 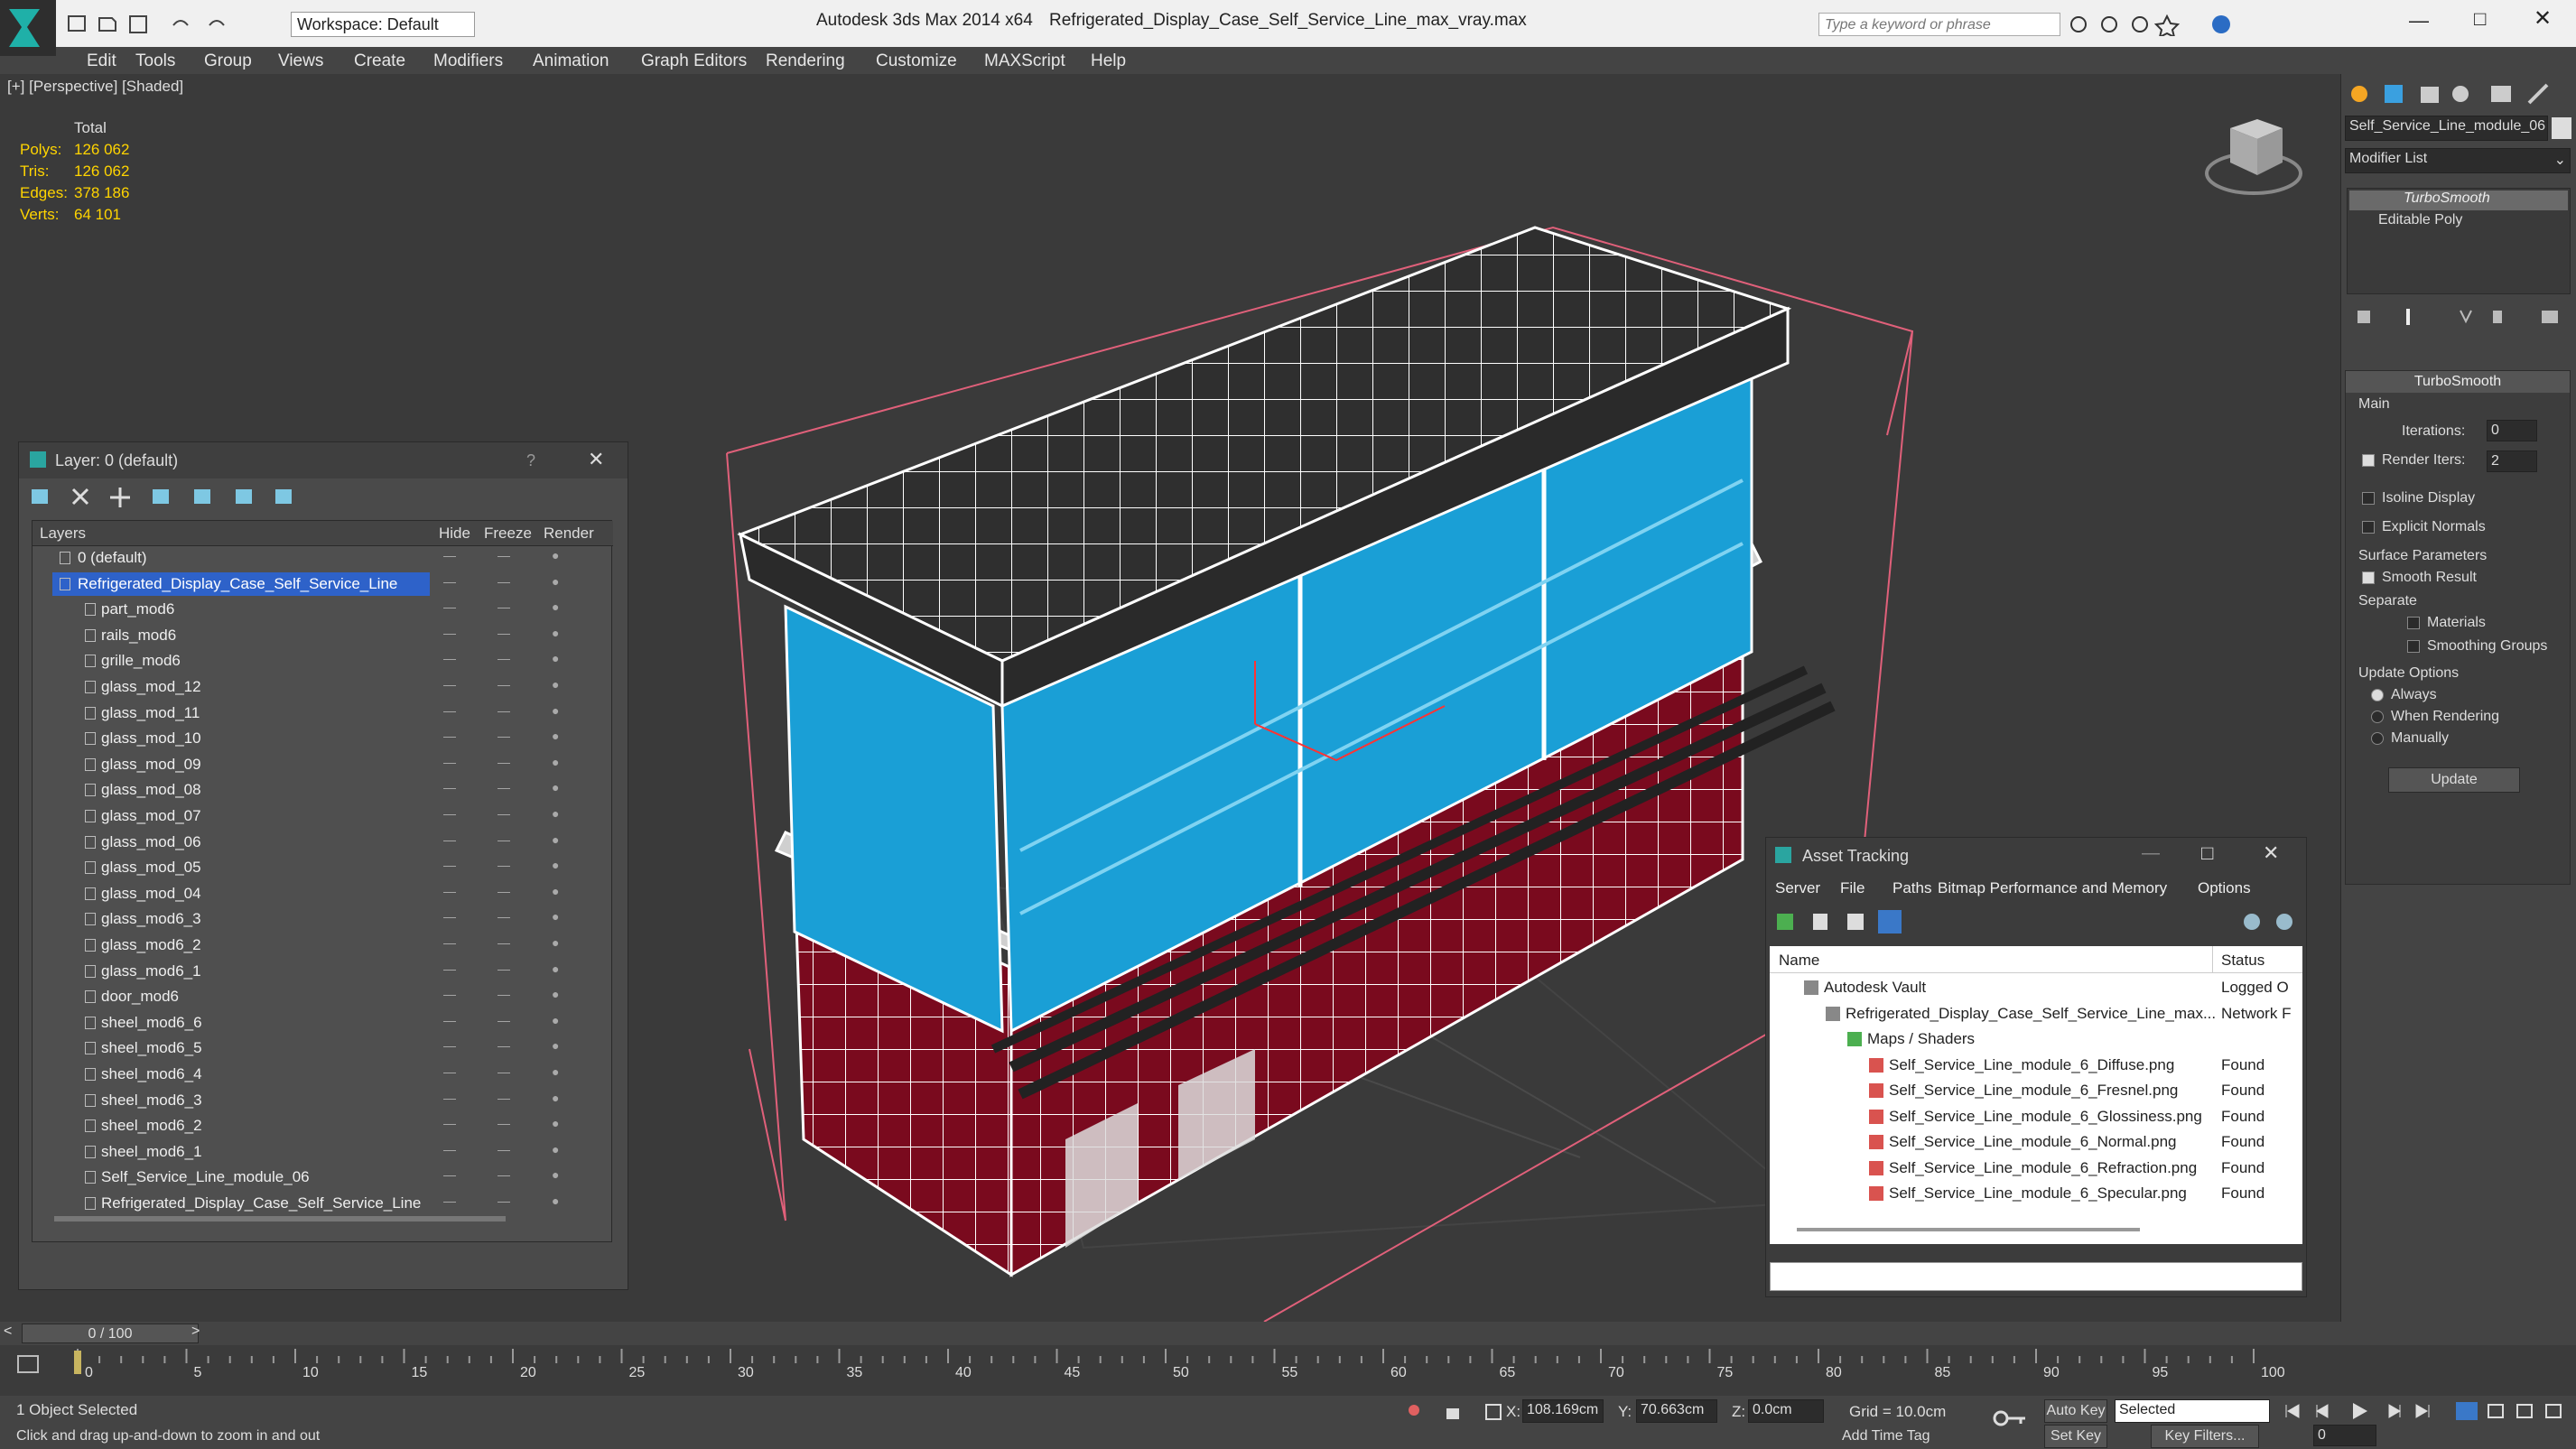 I want to click on object-name-field: Self_Service_Line_module_06, so click(x=2446, y=128).